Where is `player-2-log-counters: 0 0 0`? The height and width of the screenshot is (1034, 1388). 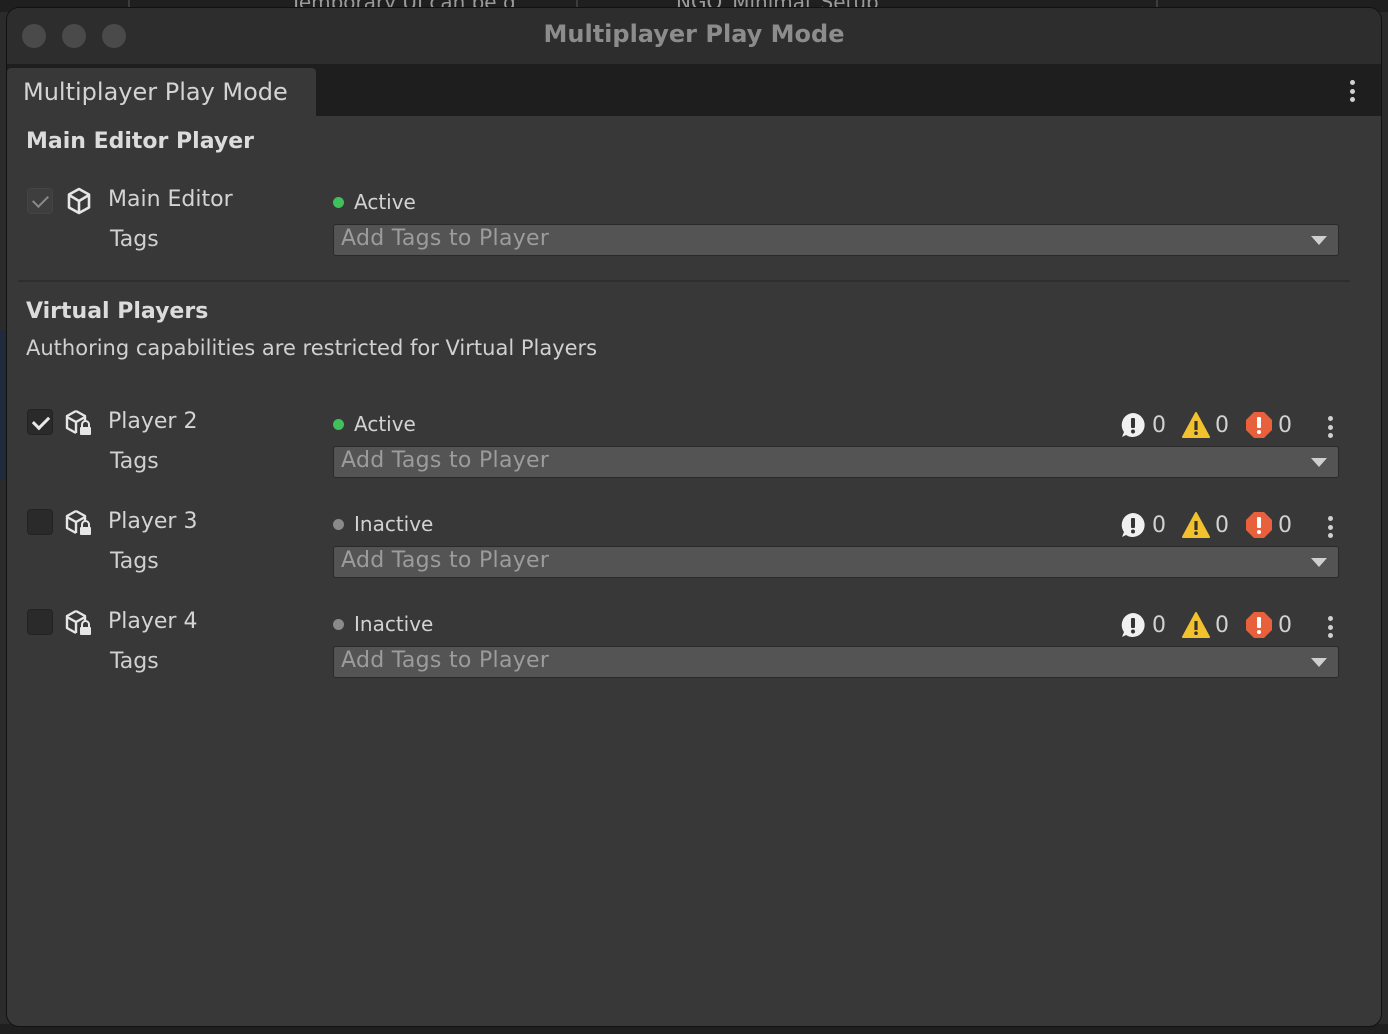 player-2-log-counters: 0 0 0 is located at coordinates (1213, 425).